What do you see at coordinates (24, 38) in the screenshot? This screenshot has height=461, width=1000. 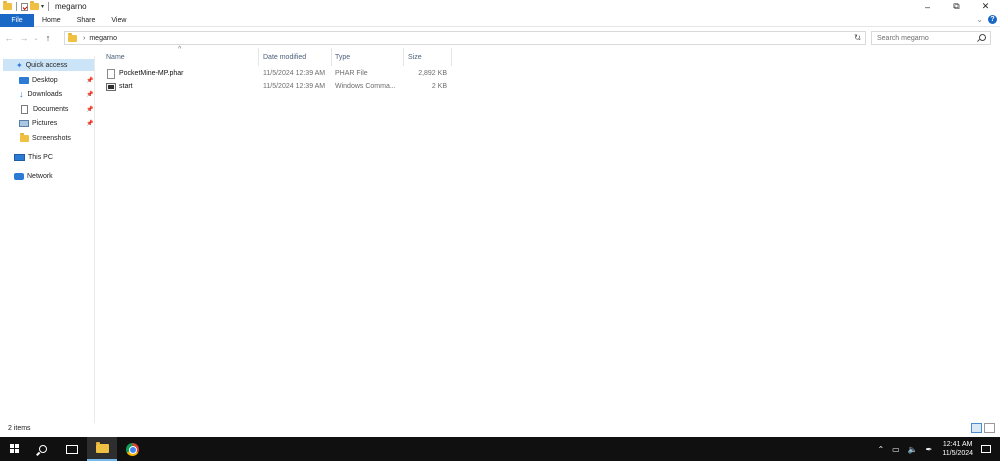 I see `forward-icon: →` at bounding box center [24, 38].